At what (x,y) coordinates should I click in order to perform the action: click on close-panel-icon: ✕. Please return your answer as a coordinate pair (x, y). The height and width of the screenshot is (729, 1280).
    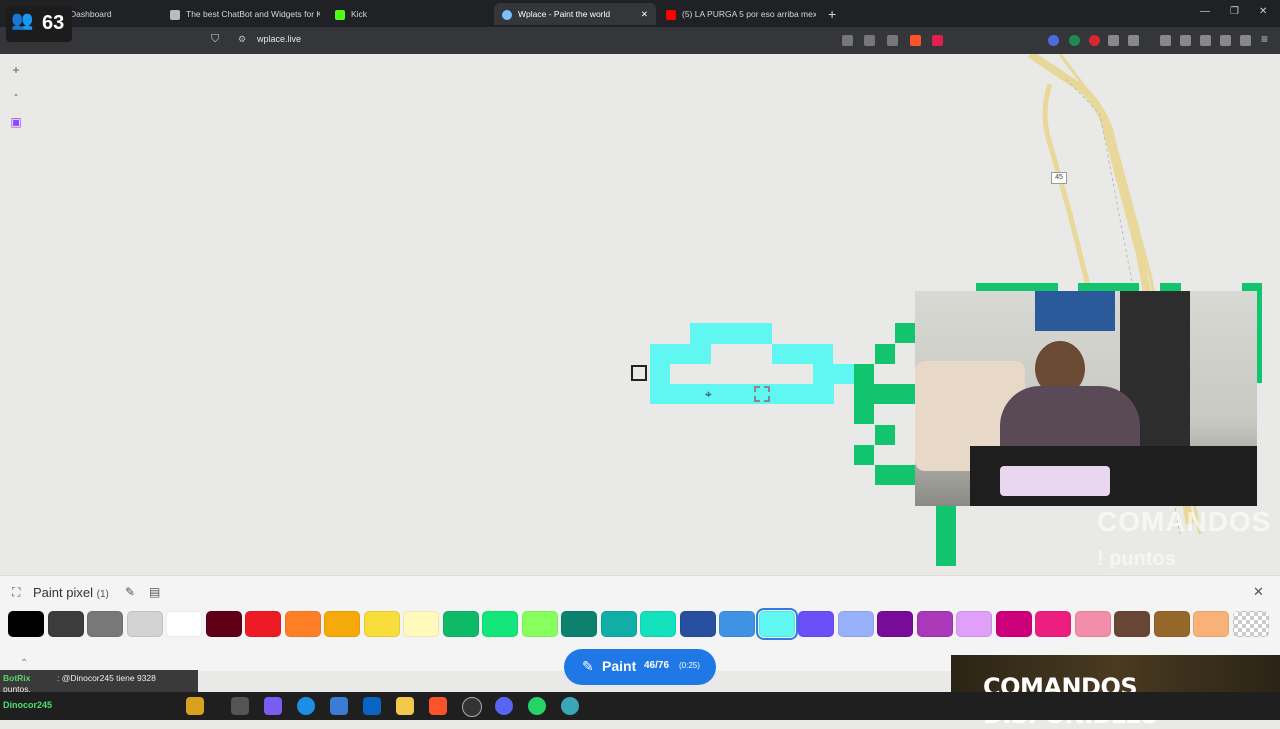
    Looking at the image, I should click on (1258, 592).